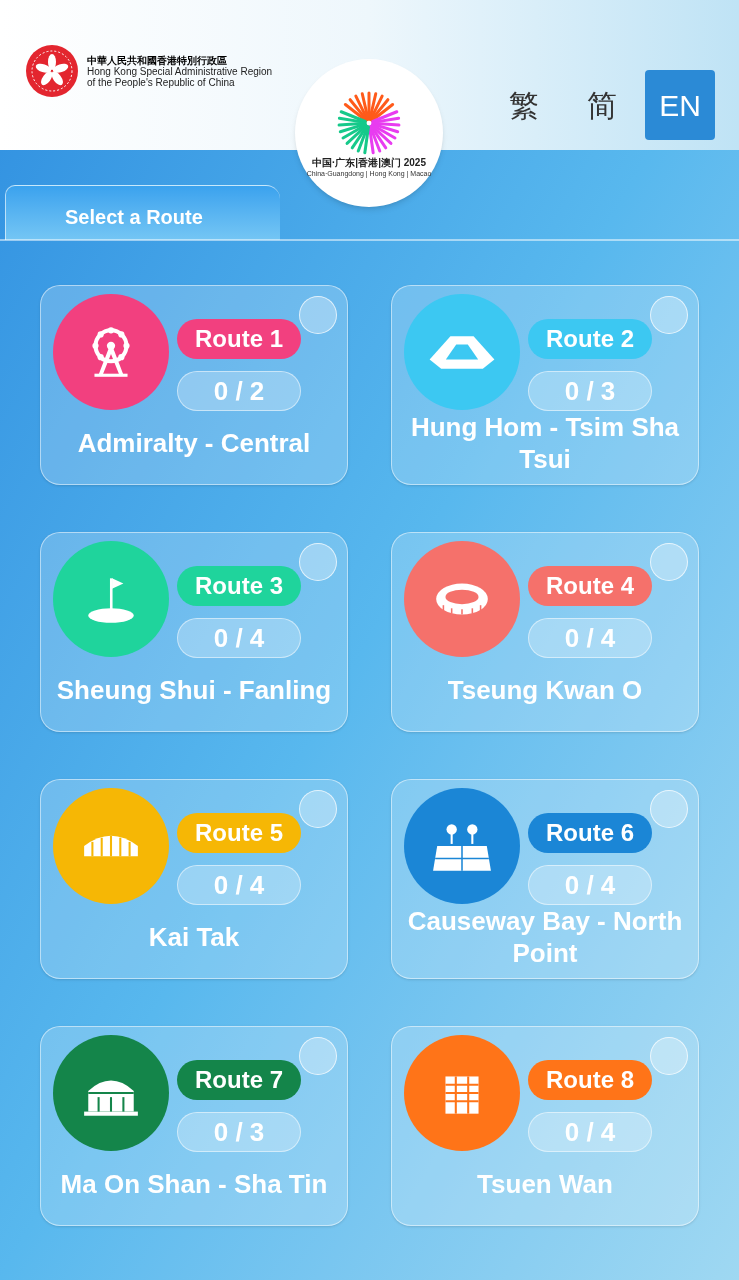  I want to click on logo-text: 中国·广东|香港|澳门 2025, so click(369, 162).